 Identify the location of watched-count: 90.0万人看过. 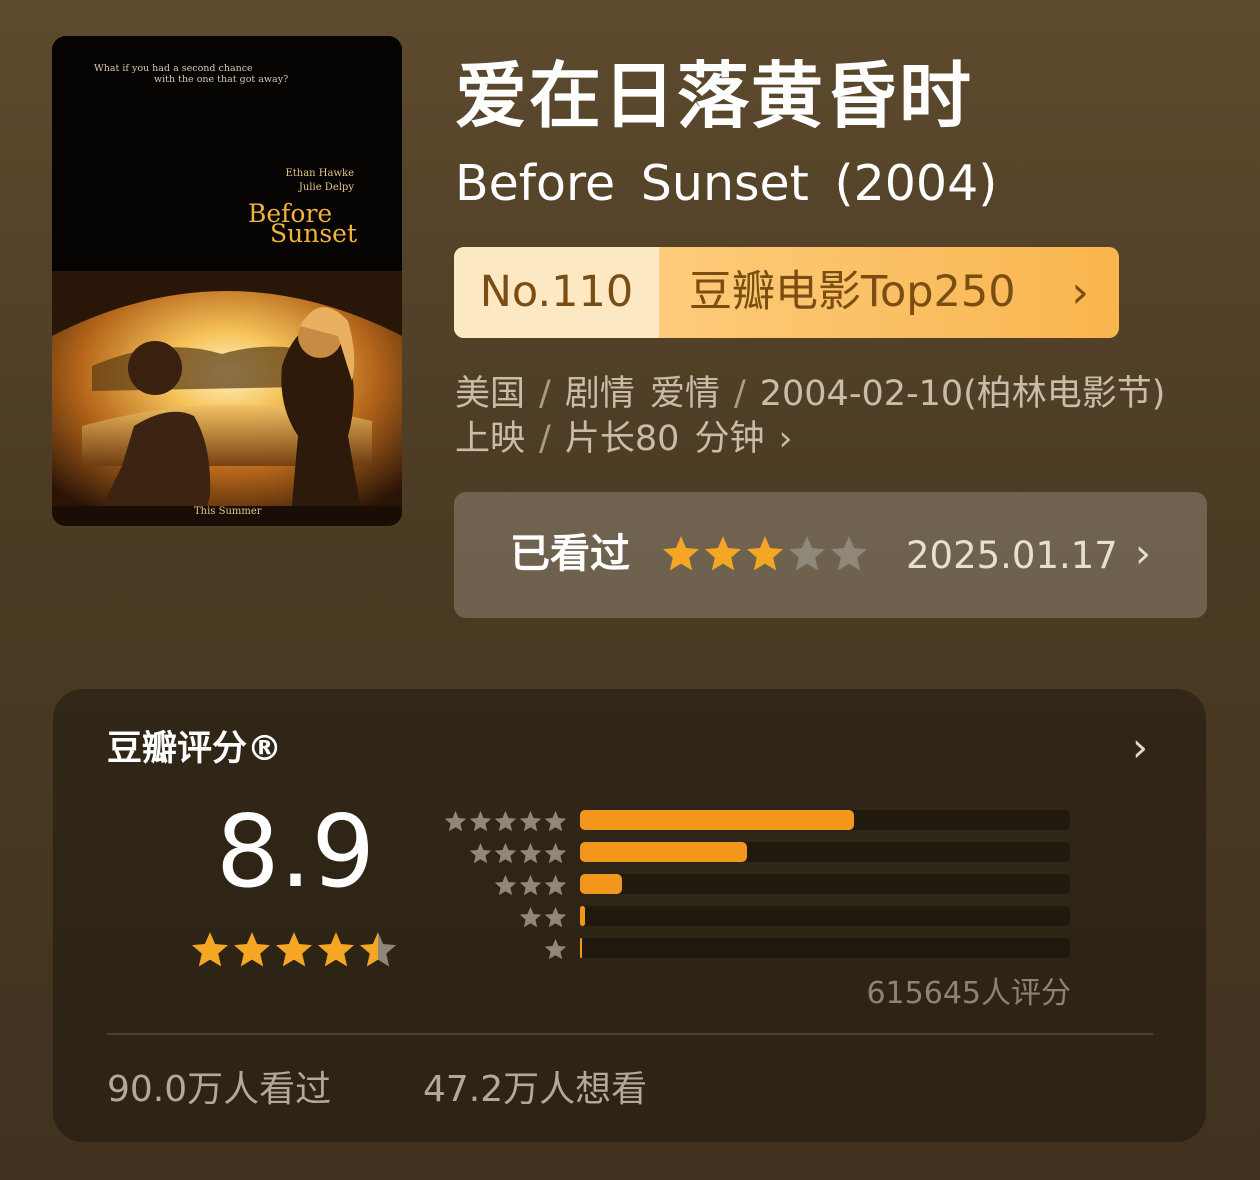
(219, 1090).